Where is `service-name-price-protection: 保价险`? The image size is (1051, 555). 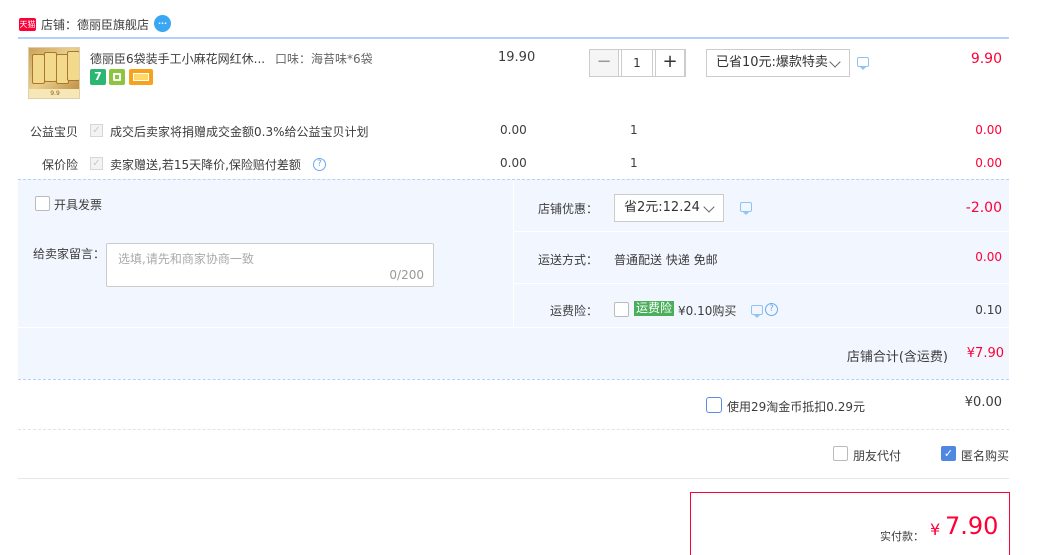 service-name-price-protection: 保价险 is located at coordinates (60, 165).